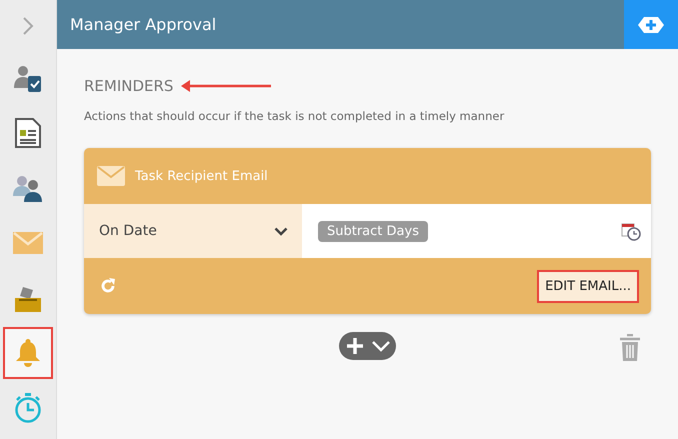 This screenshot has width=678, height=439. I want to click on chevron-right-icon, so click(28, 26).